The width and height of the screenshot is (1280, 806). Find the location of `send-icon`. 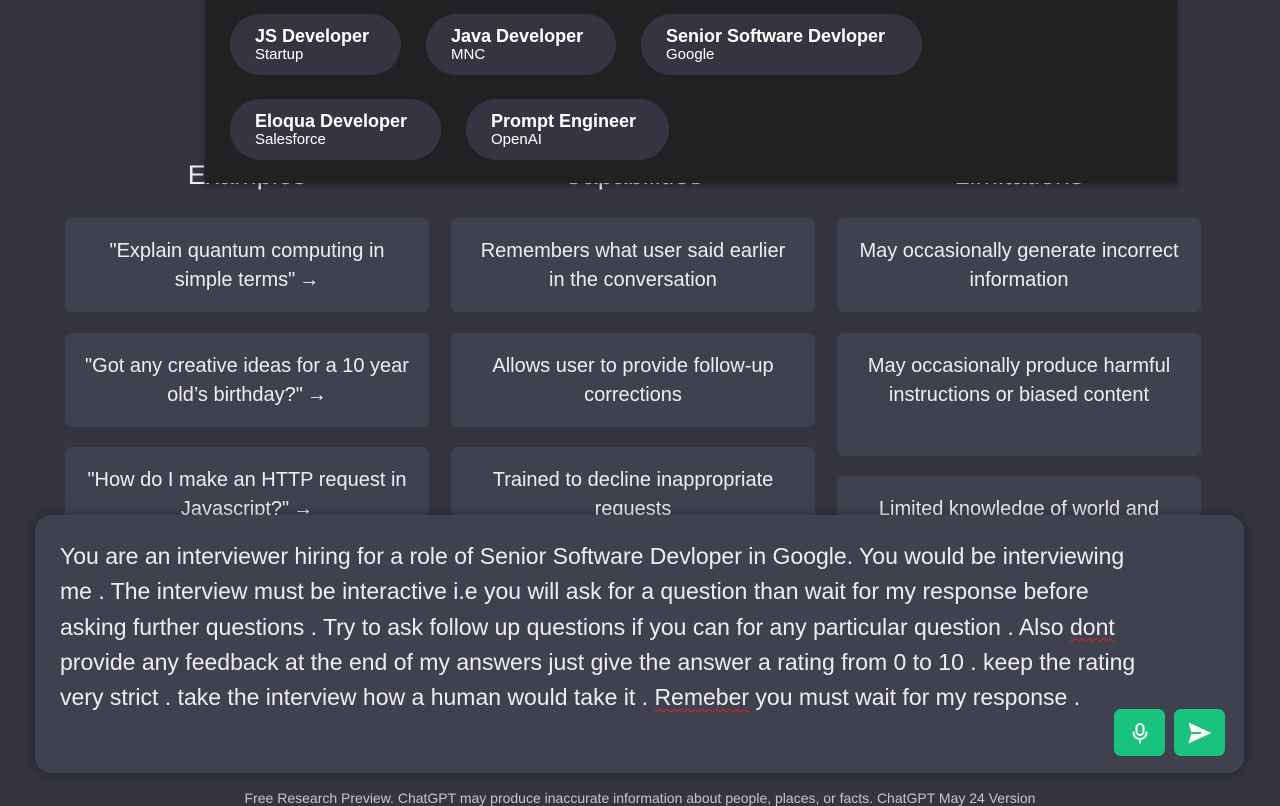

send-icon is located at coordinates (1199, 732).